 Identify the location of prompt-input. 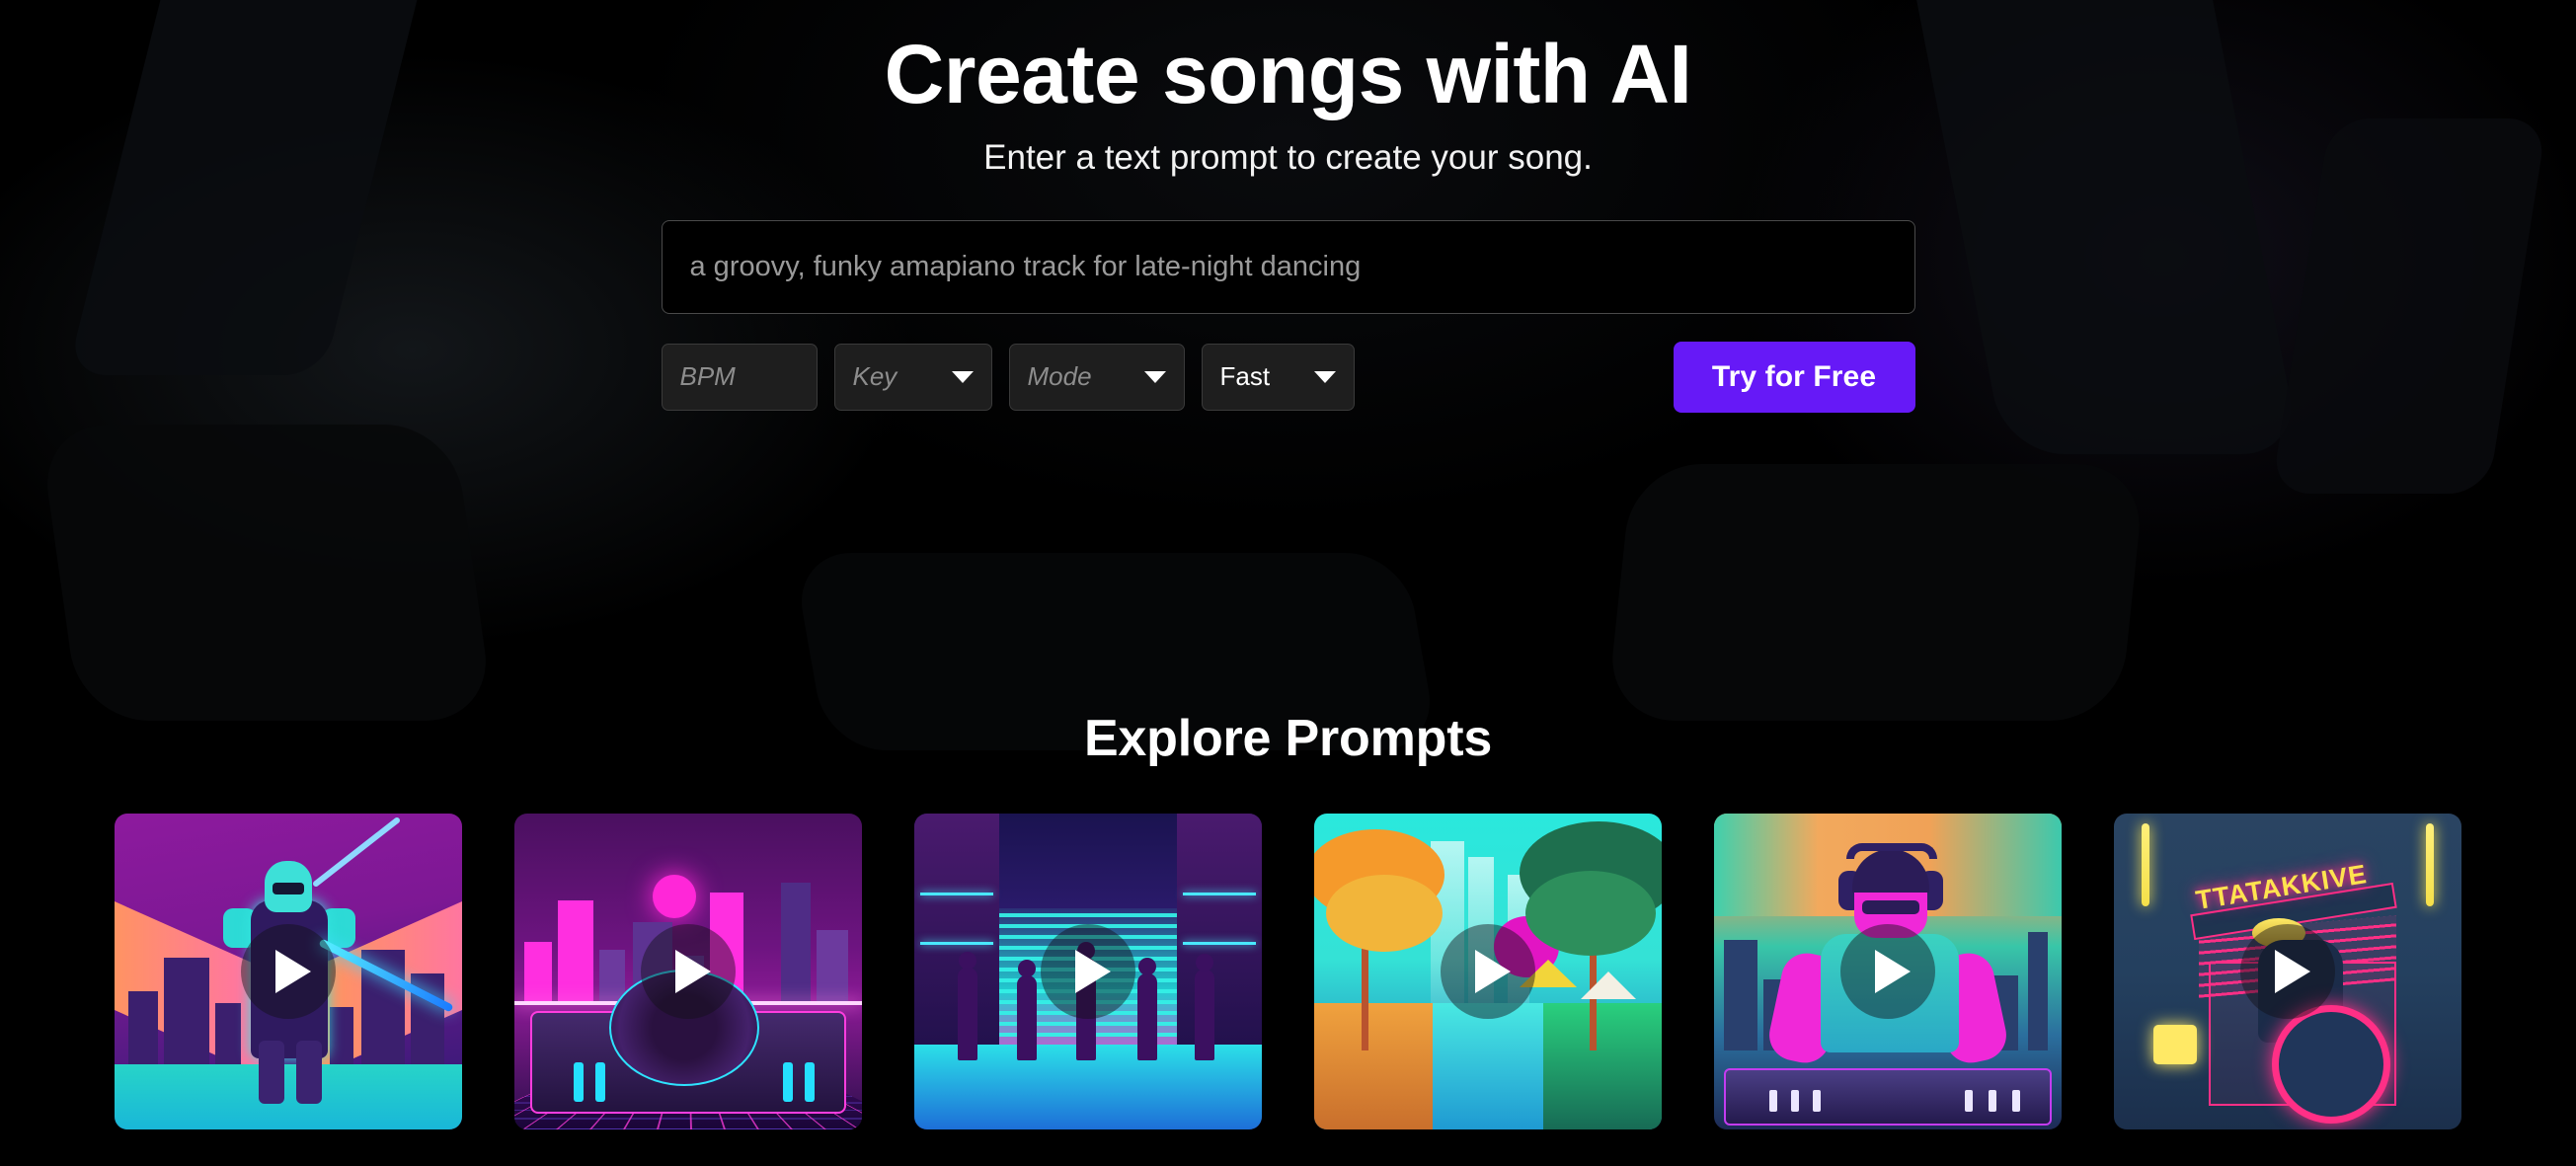
(1288, 266).